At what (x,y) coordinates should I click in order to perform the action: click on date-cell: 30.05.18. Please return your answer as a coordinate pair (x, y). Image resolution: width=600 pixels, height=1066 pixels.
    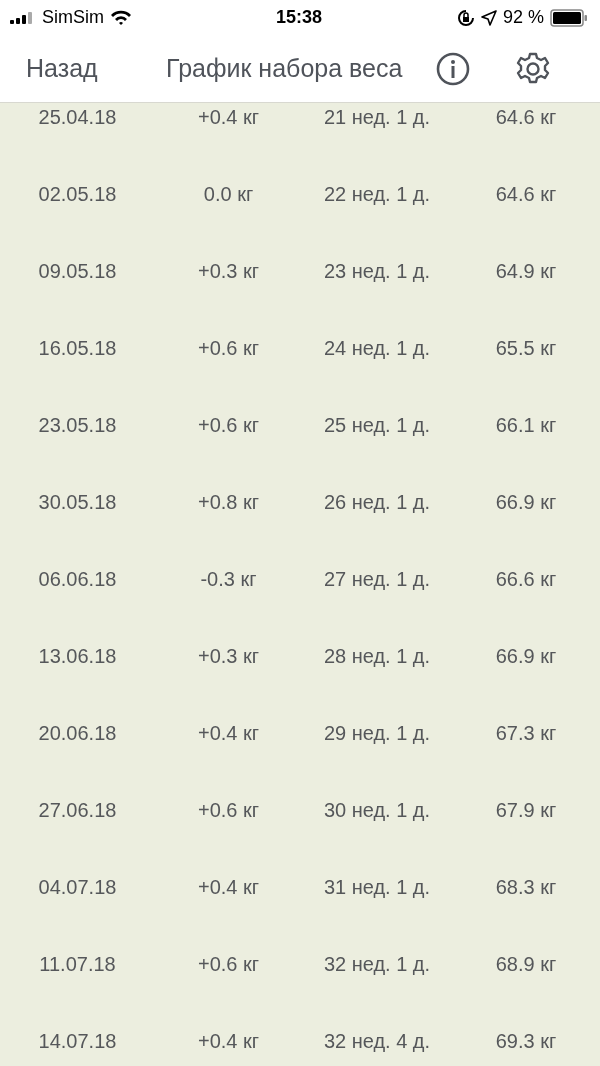
    Looking at the image, I should click on (77, 502).